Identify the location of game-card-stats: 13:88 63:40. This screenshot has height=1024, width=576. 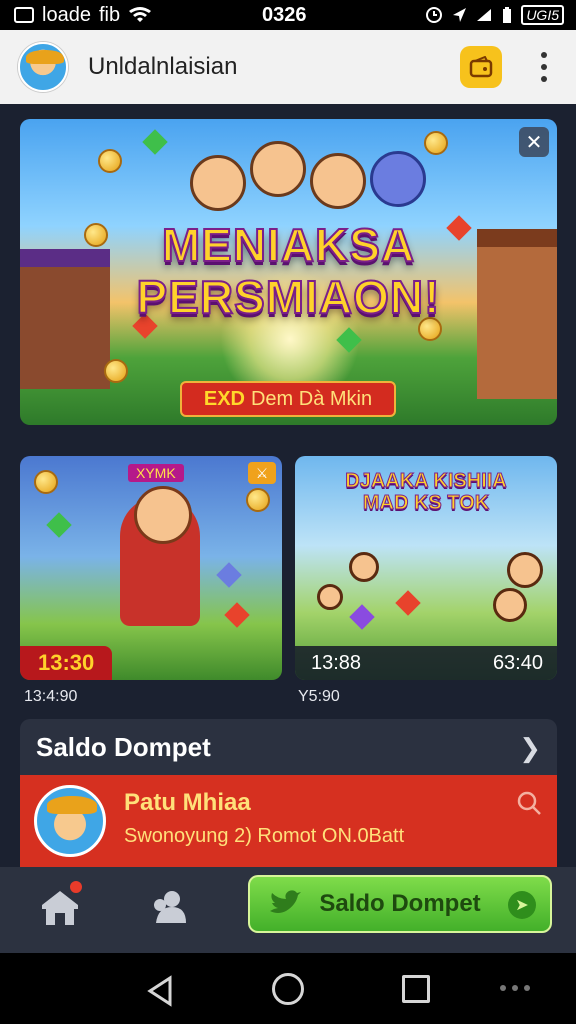
(426, 663).